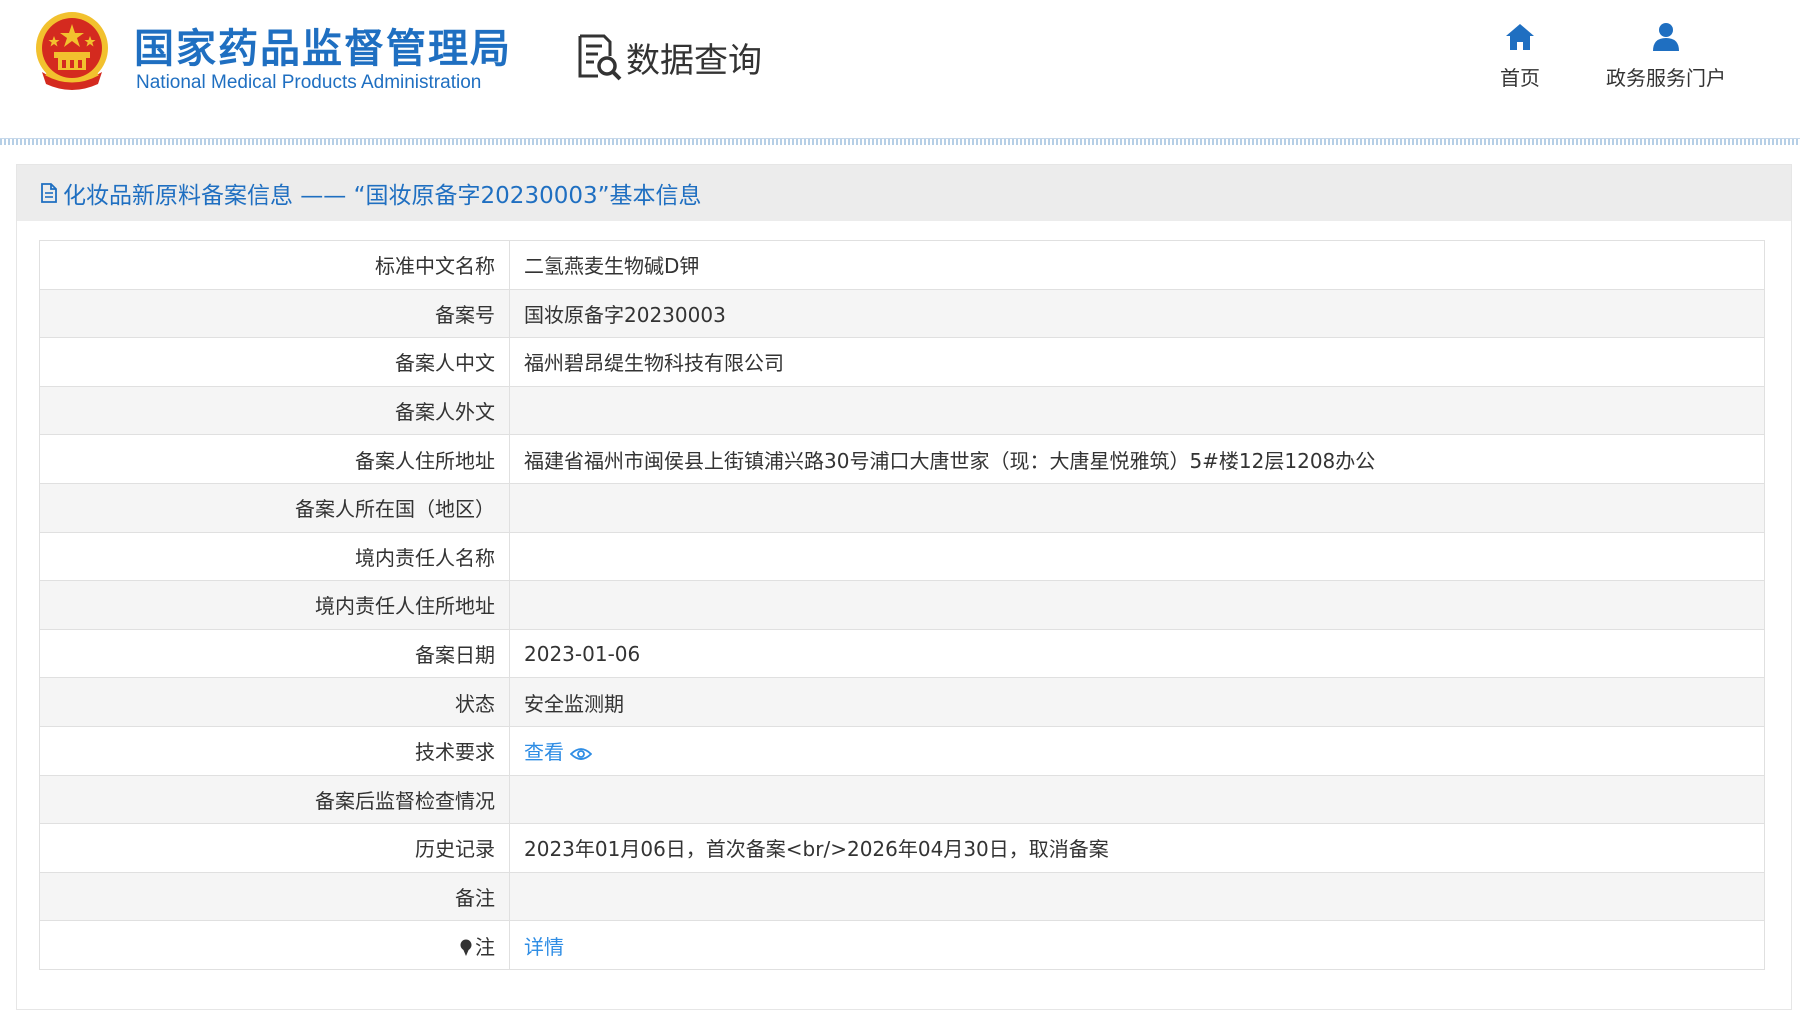 This screenshot has width=1800, height=1016. What do you see at coordinates (274, 799) in the screenshot?
I see `field-label: 备案后监督检查情况` at bounding box center [274, 799].